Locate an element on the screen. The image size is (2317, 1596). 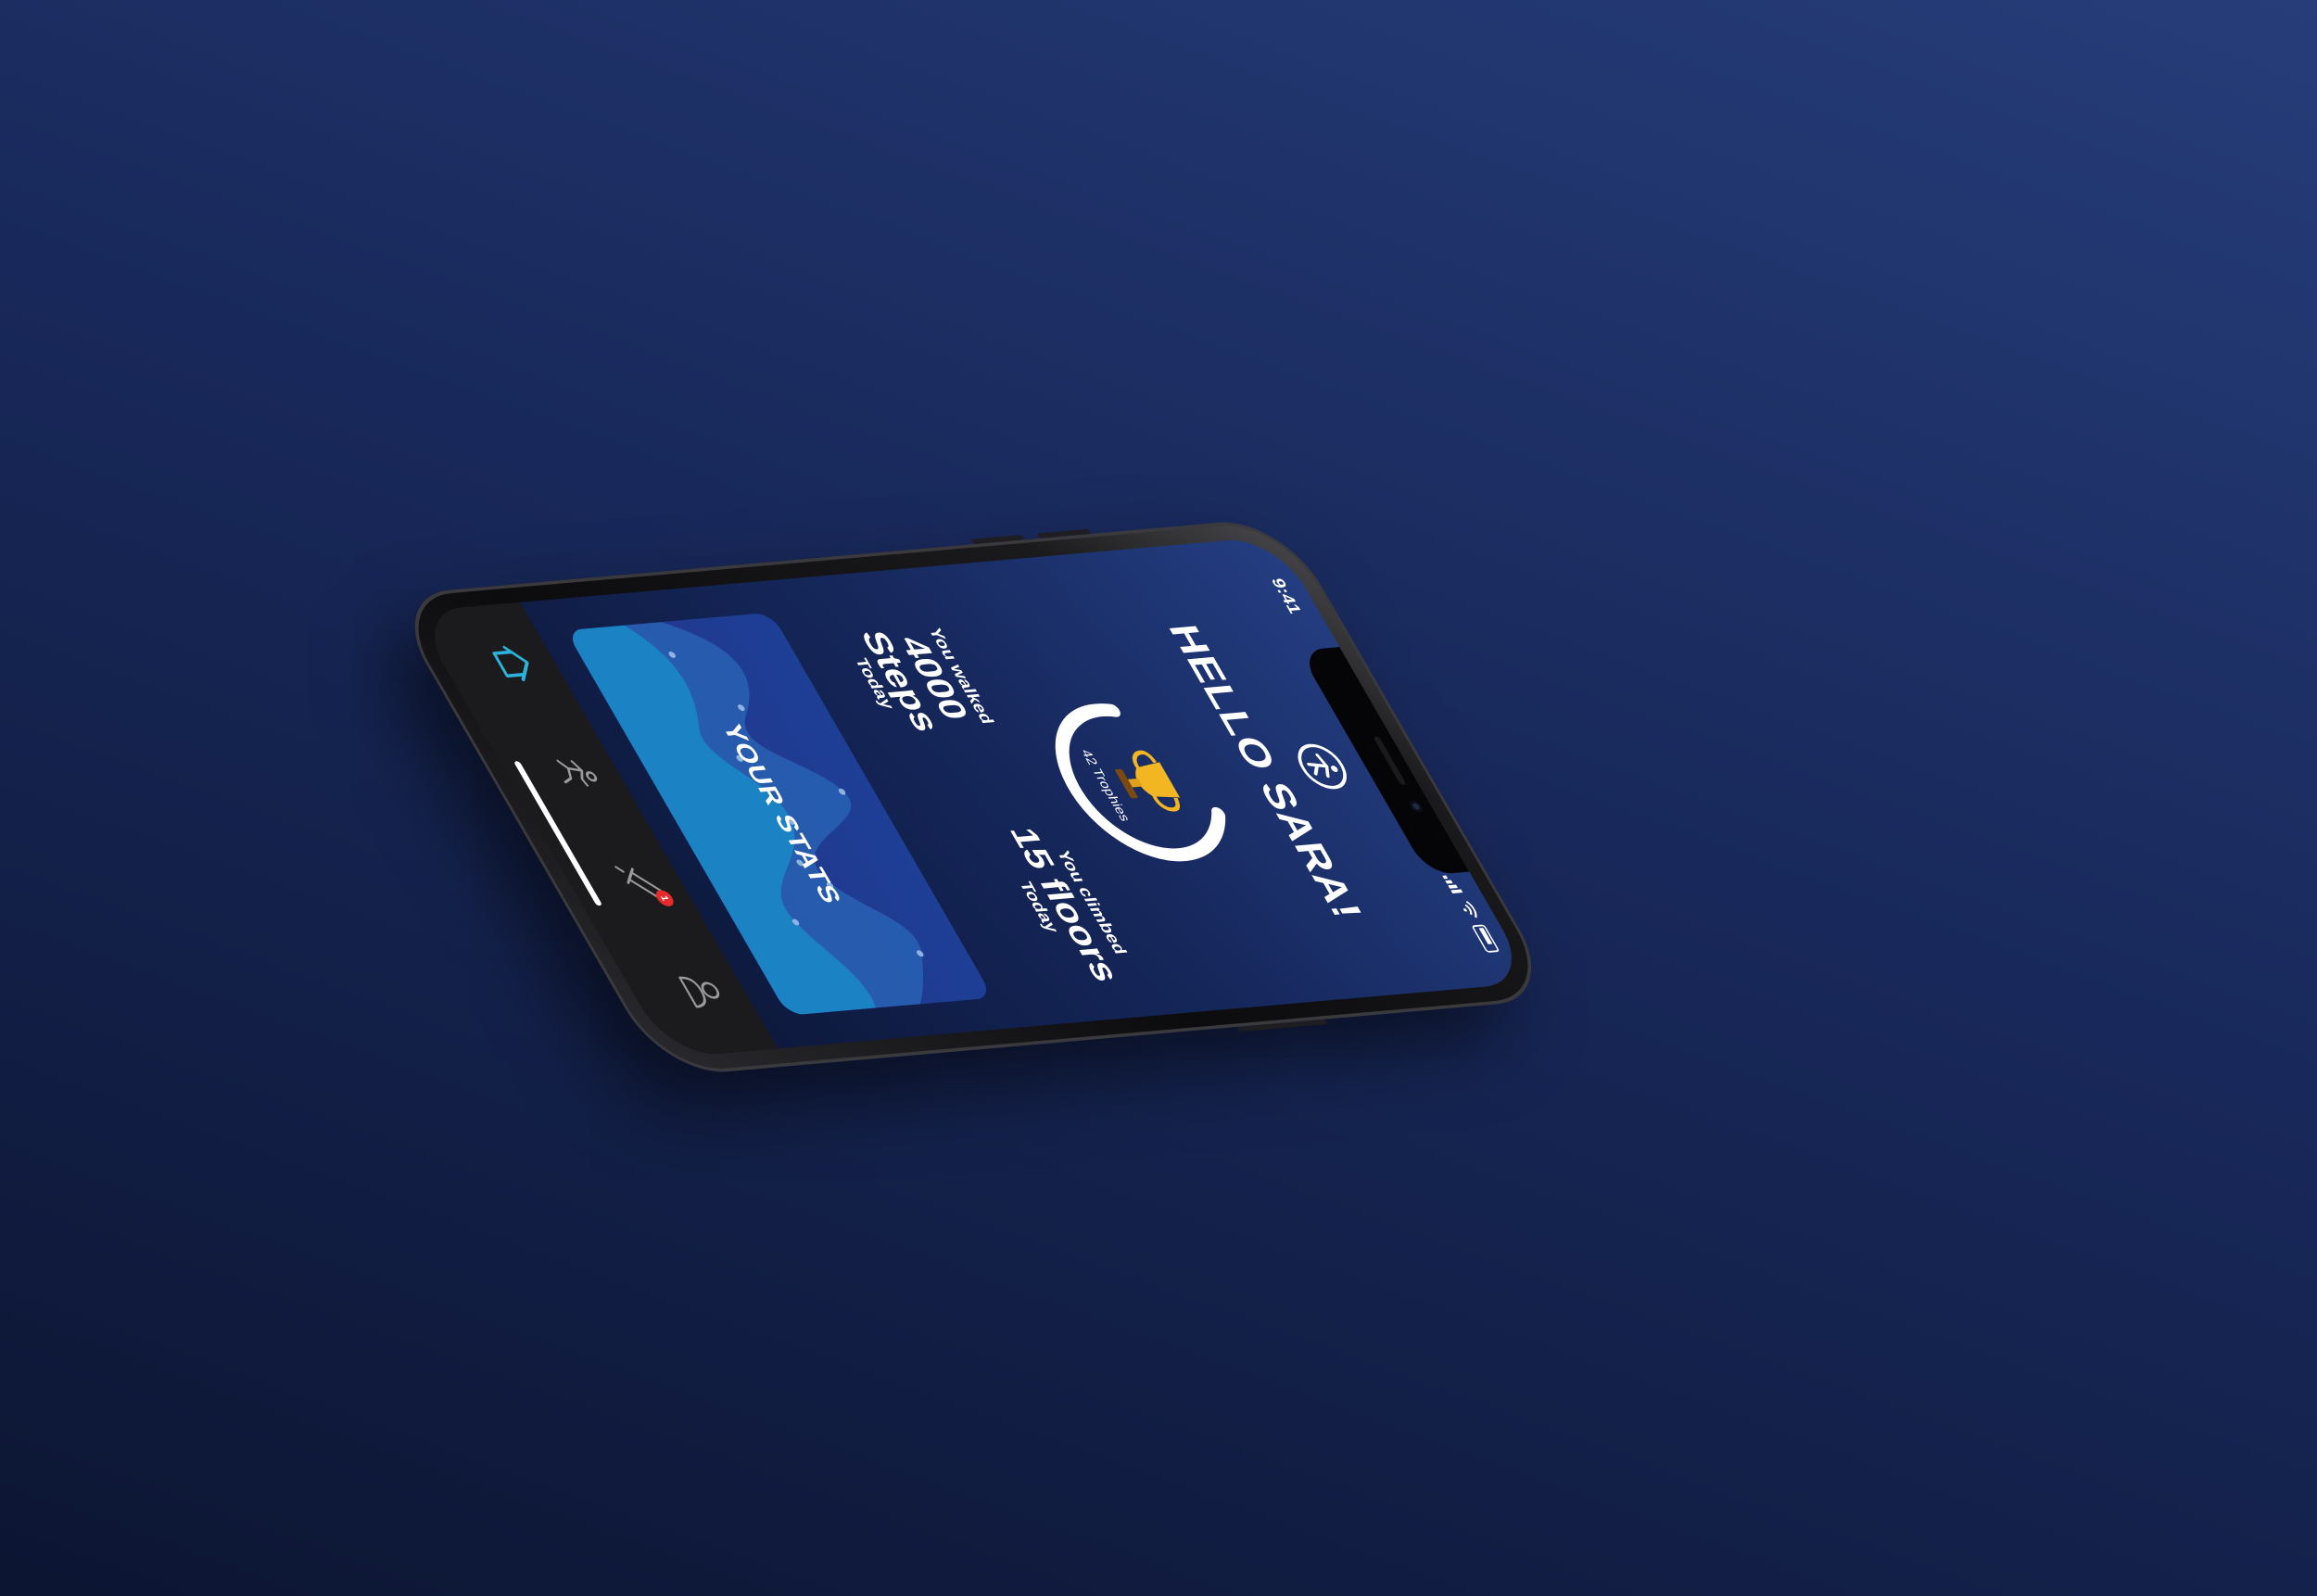
tab-home is located at coordinates (513, 664).